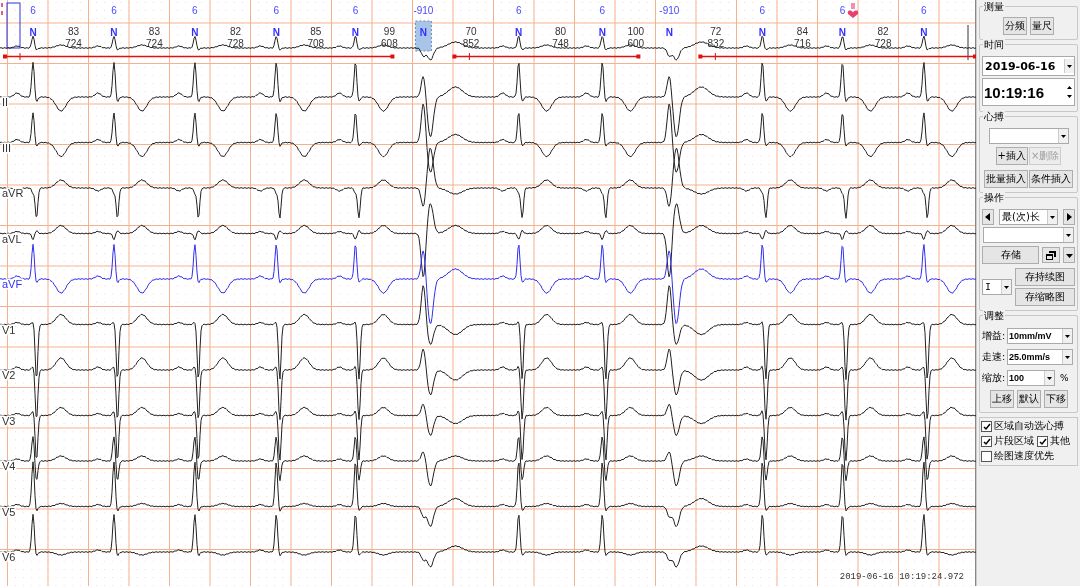 Image resolution: width=1080 pixels, height=586 pixels. I want to click on field-label: 走速:, so click(994, 357).